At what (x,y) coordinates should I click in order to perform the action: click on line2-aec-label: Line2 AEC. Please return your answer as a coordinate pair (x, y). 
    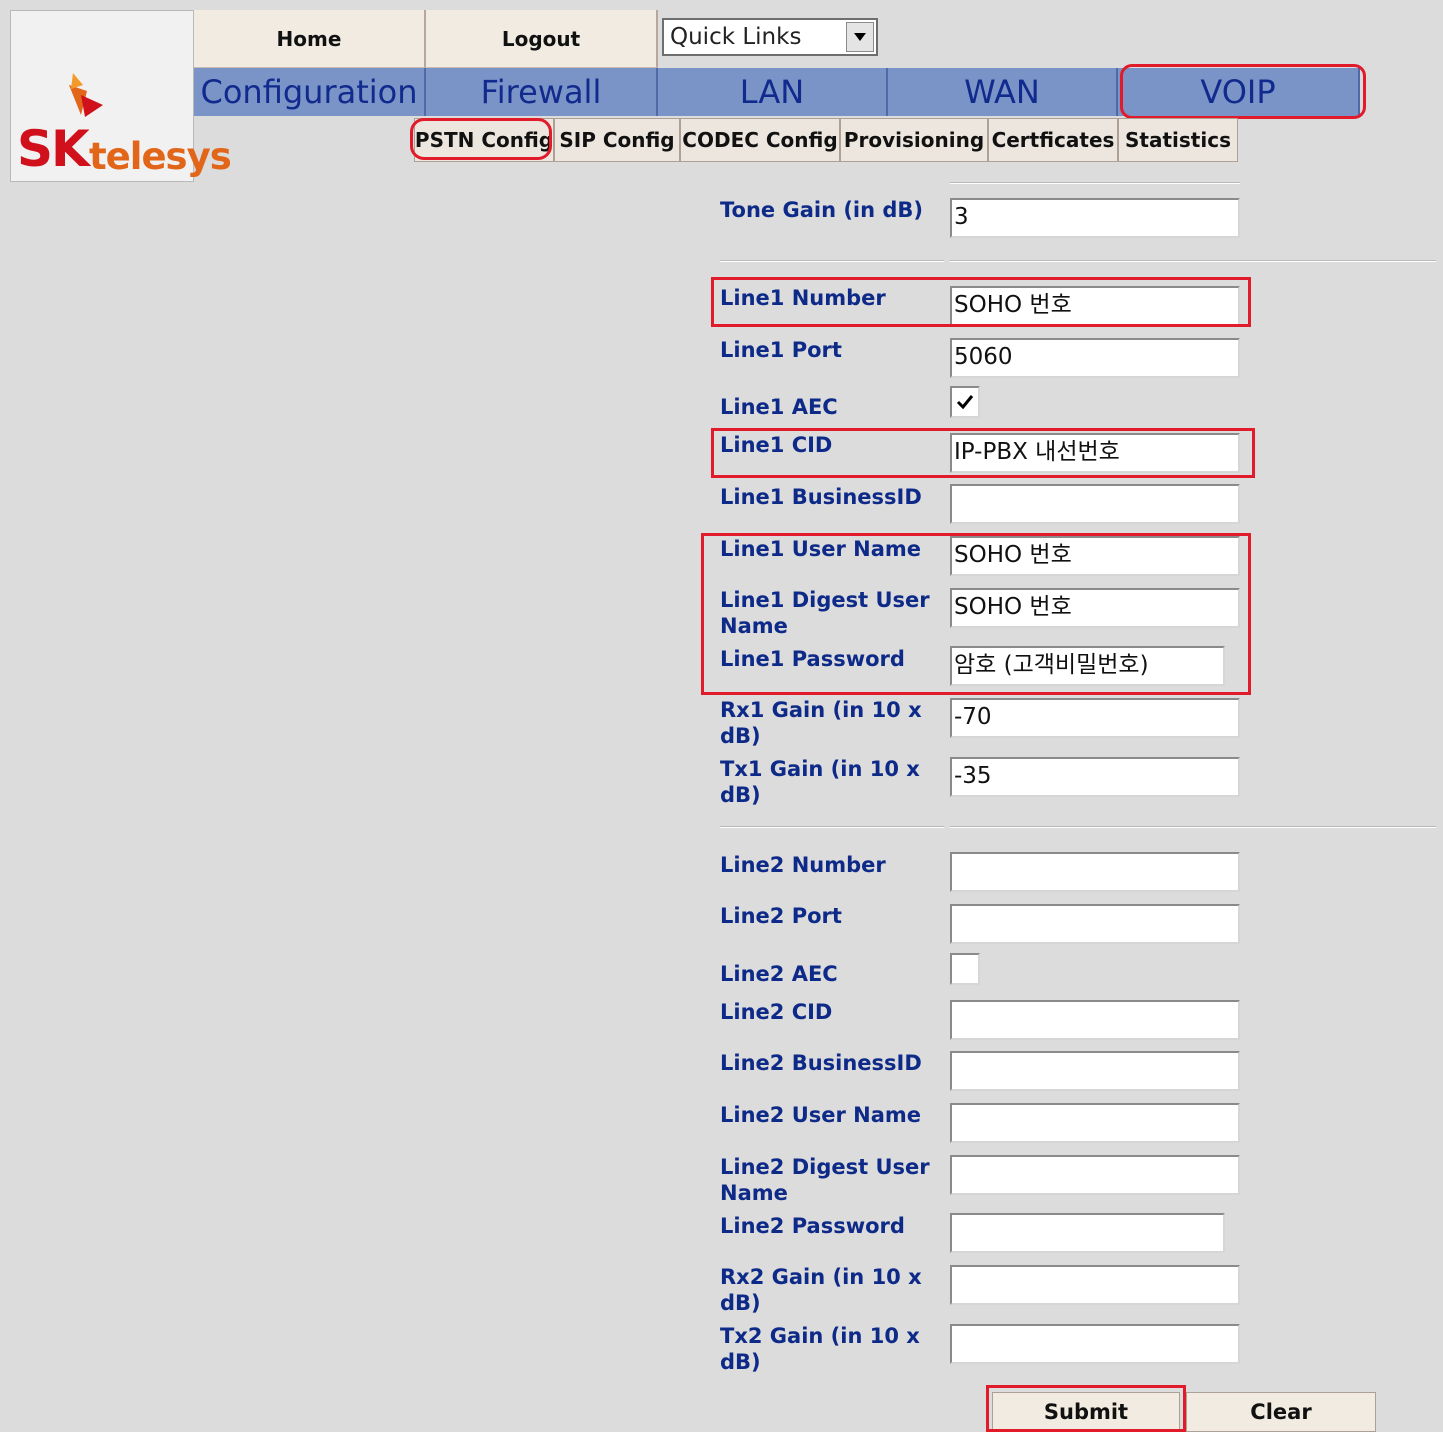
    Looking at the image, I should click on (779, 974).